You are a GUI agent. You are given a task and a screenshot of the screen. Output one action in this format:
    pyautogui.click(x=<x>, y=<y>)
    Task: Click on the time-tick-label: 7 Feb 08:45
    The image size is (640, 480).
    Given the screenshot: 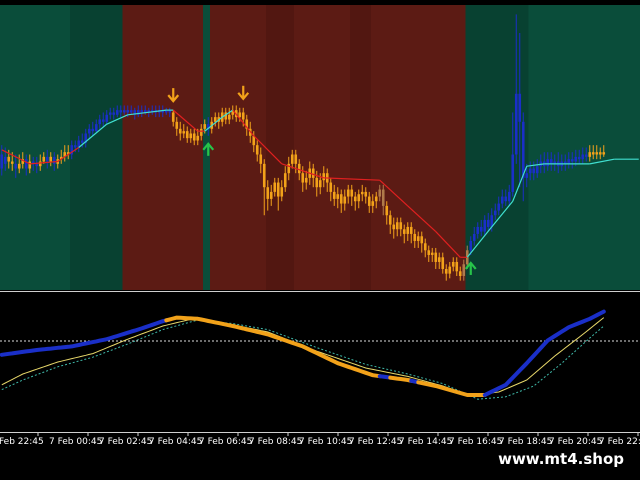 What is the action you would take?
    pyautogui.click(x=275, y=442)
    